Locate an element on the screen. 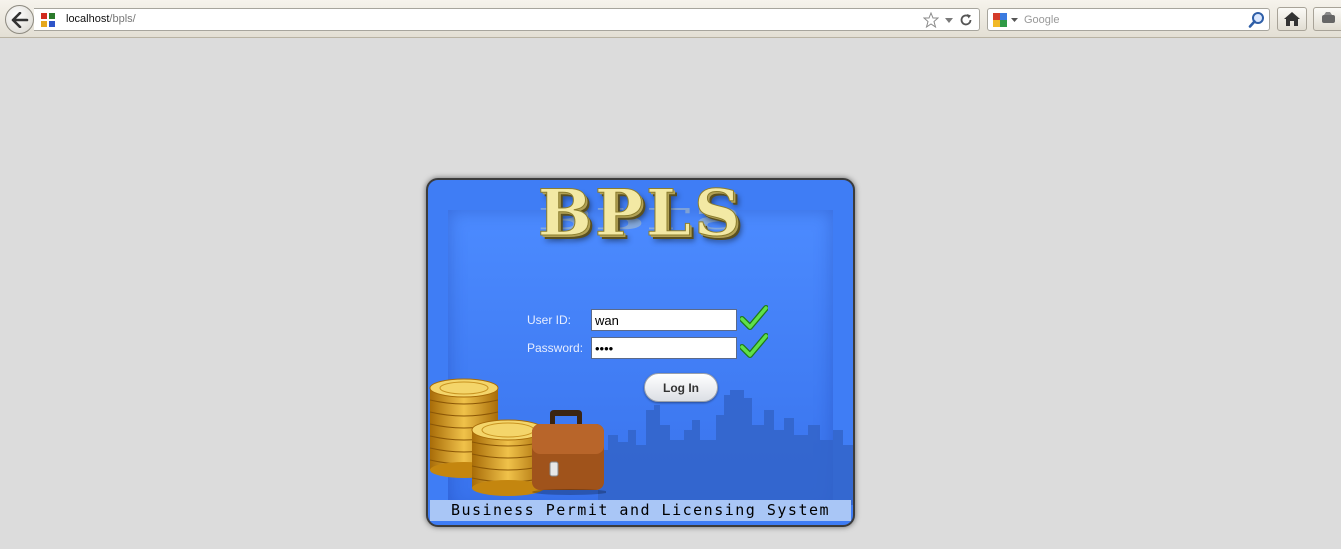 The width and height of the screenshot is (1341, 549). url-path: /bpls/ is located at coordinates (122, 19).